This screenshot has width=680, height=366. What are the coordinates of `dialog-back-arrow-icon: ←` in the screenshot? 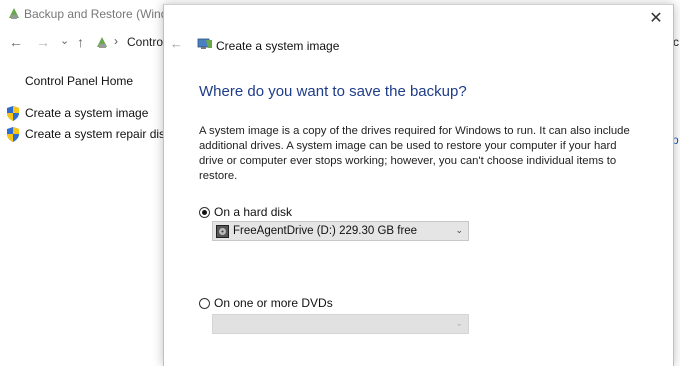 It's located at (176, 43).